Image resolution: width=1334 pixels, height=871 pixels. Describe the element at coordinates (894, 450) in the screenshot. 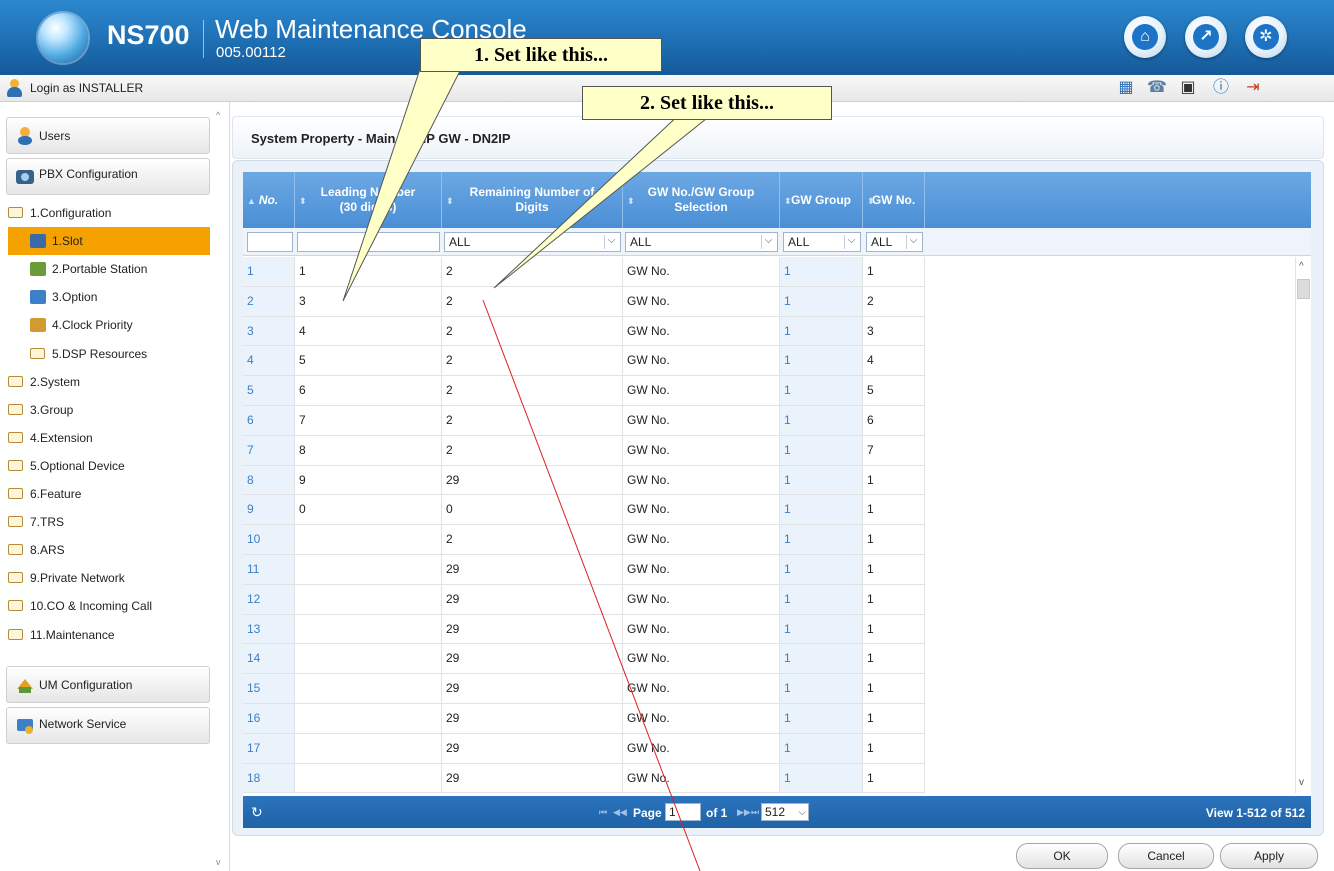

I see `cell-gw-no: 7` at that location.